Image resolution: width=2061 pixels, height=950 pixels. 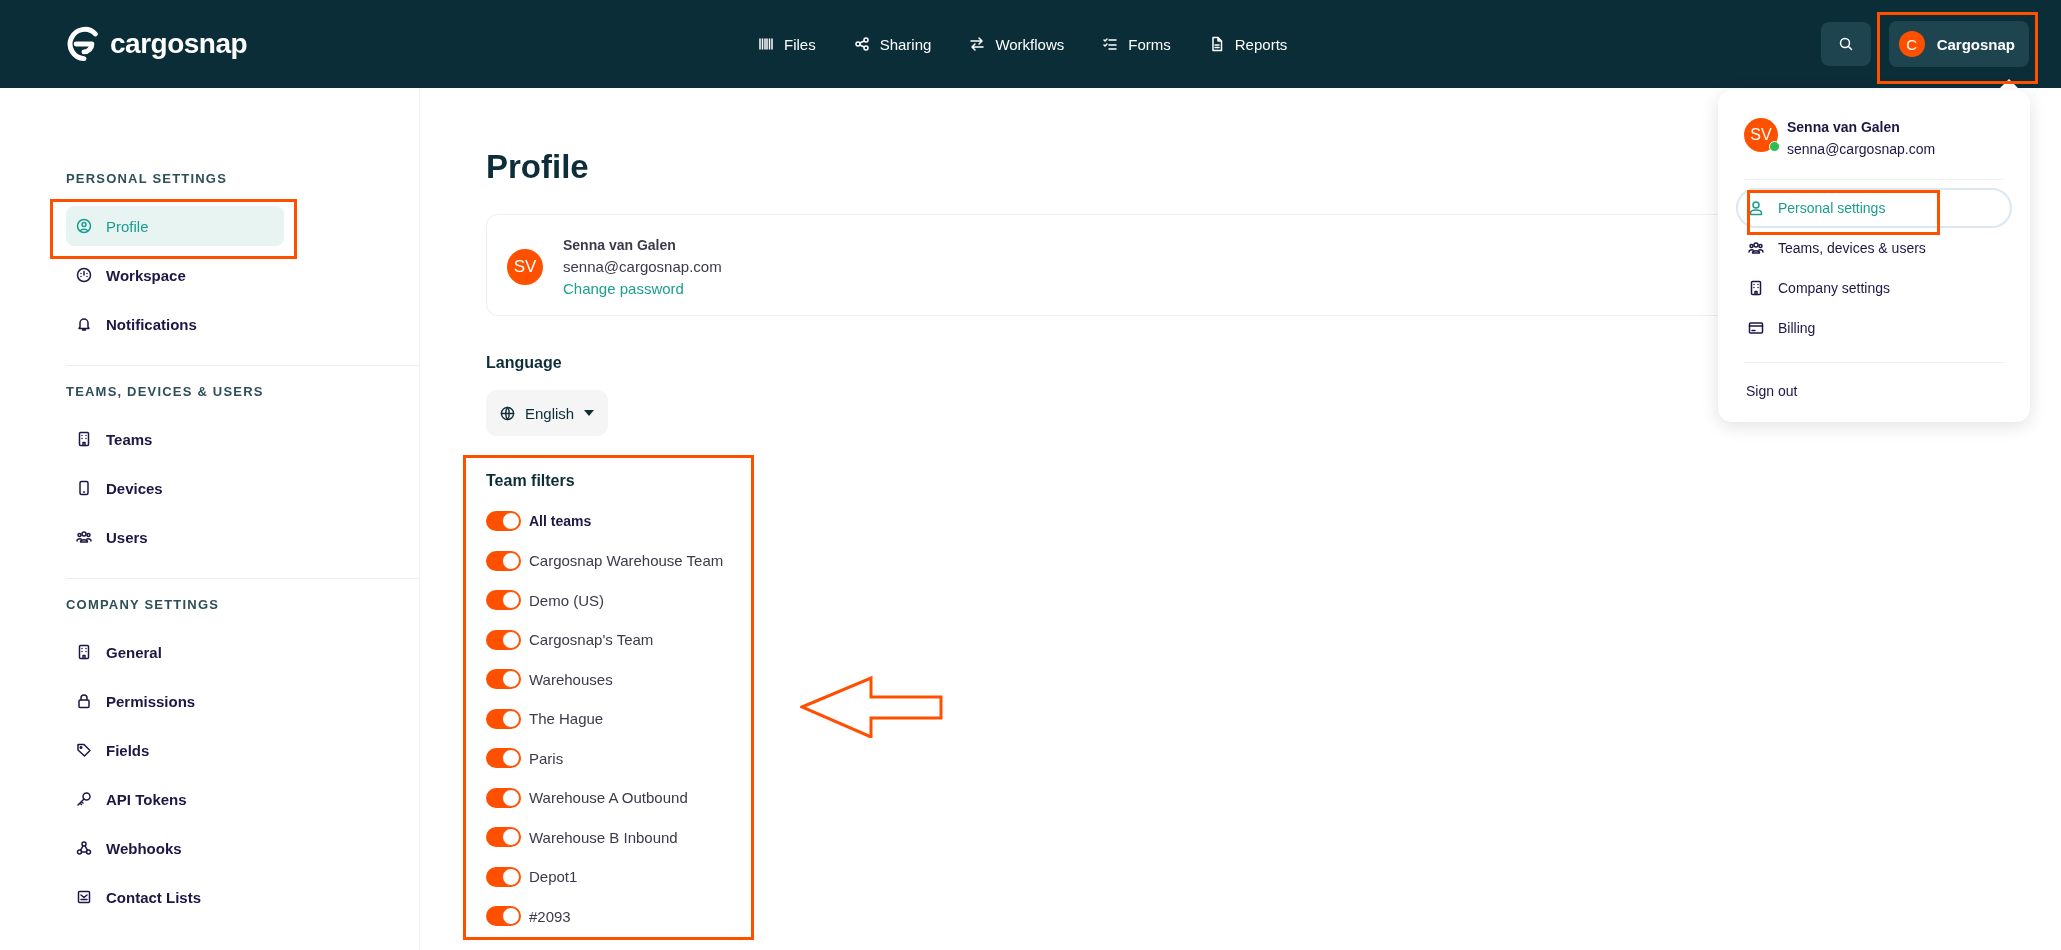 I want to click on globe-icon, so click(x=507, y=413).